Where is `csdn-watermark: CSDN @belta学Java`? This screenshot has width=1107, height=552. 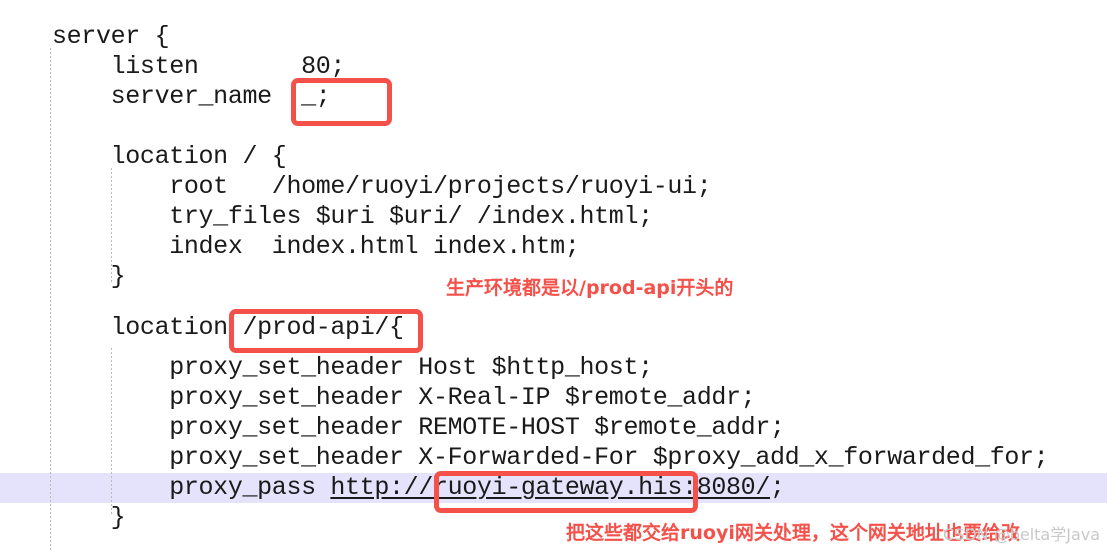
csdn-watermark: CSDN @belta学Java is located at coordinates (1022, 534).